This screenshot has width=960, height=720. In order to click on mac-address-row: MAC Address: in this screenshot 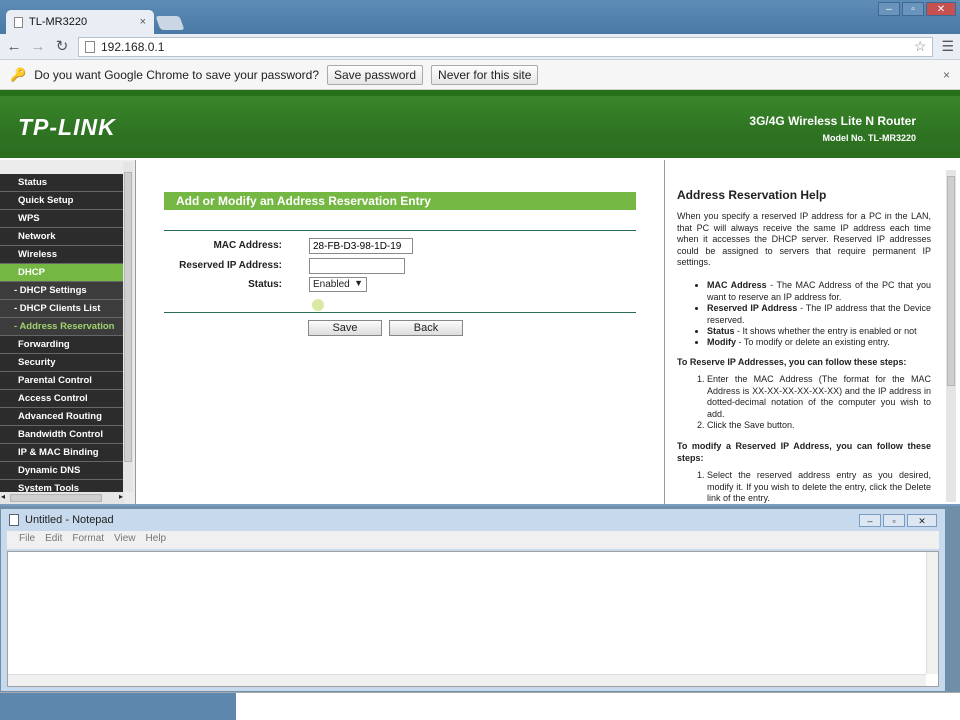, I will do `click(400, 246)`.